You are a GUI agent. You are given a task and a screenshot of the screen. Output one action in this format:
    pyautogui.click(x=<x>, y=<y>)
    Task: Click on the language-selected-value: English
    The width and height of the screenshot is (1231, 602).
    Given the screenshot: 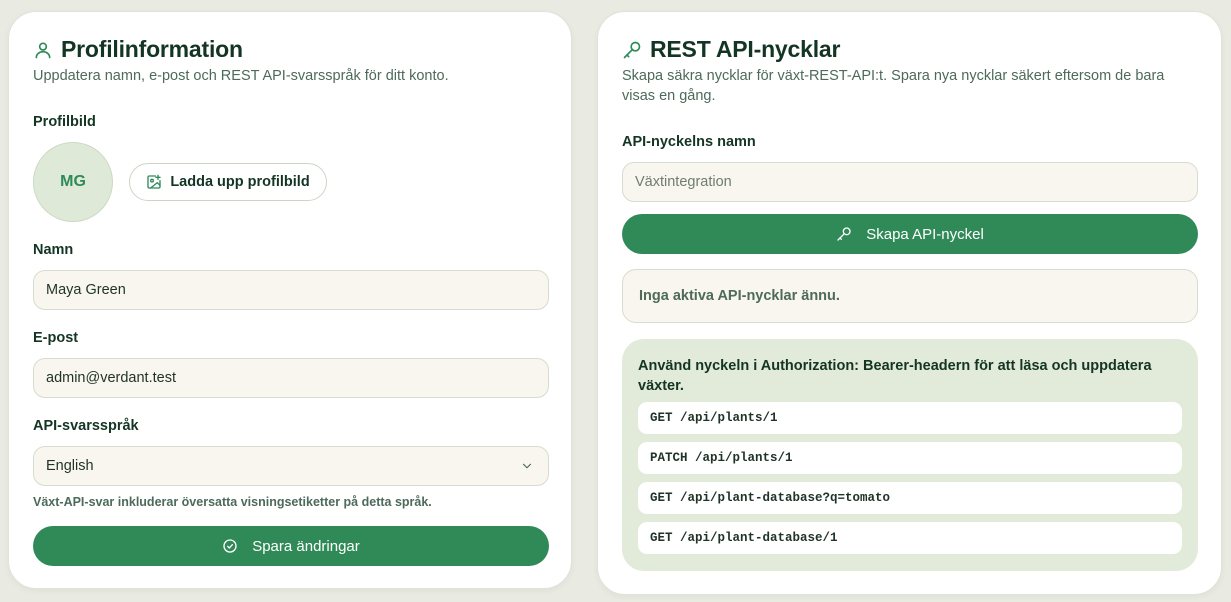 What is the action you would take?
    pyautogui.click(x=70, y=466)
    